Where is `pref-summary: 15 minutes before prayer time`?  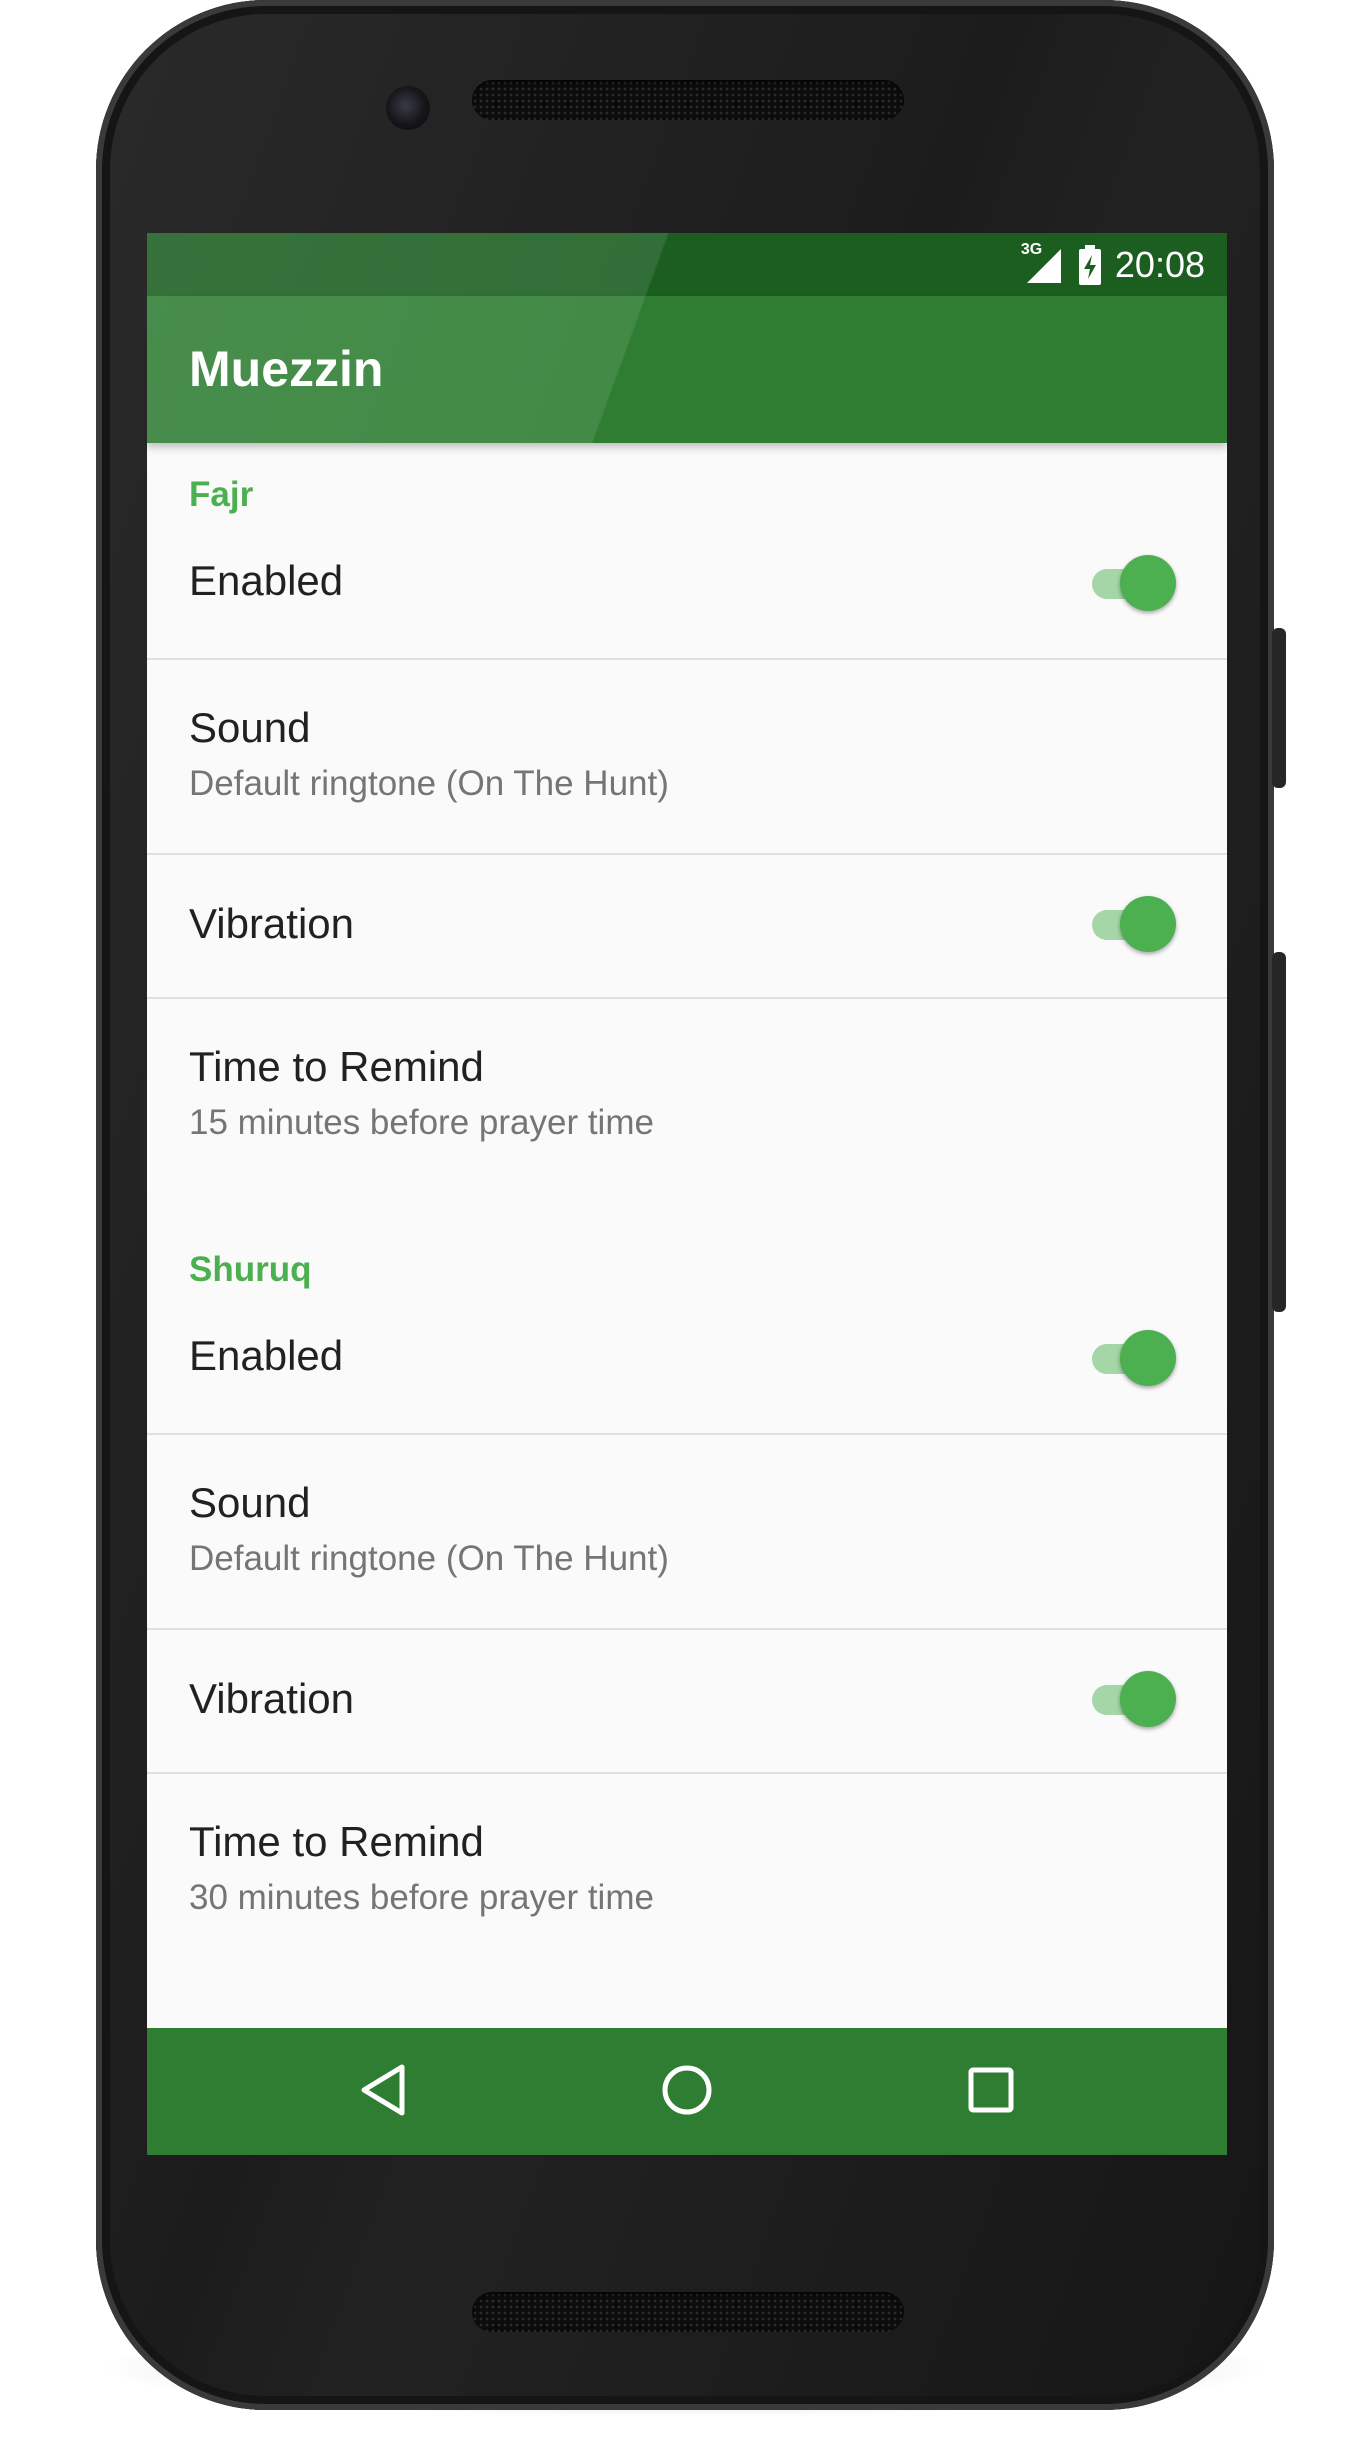 pref-summary: 15 minutes before prayer time is located at coordinates (421, 1122).